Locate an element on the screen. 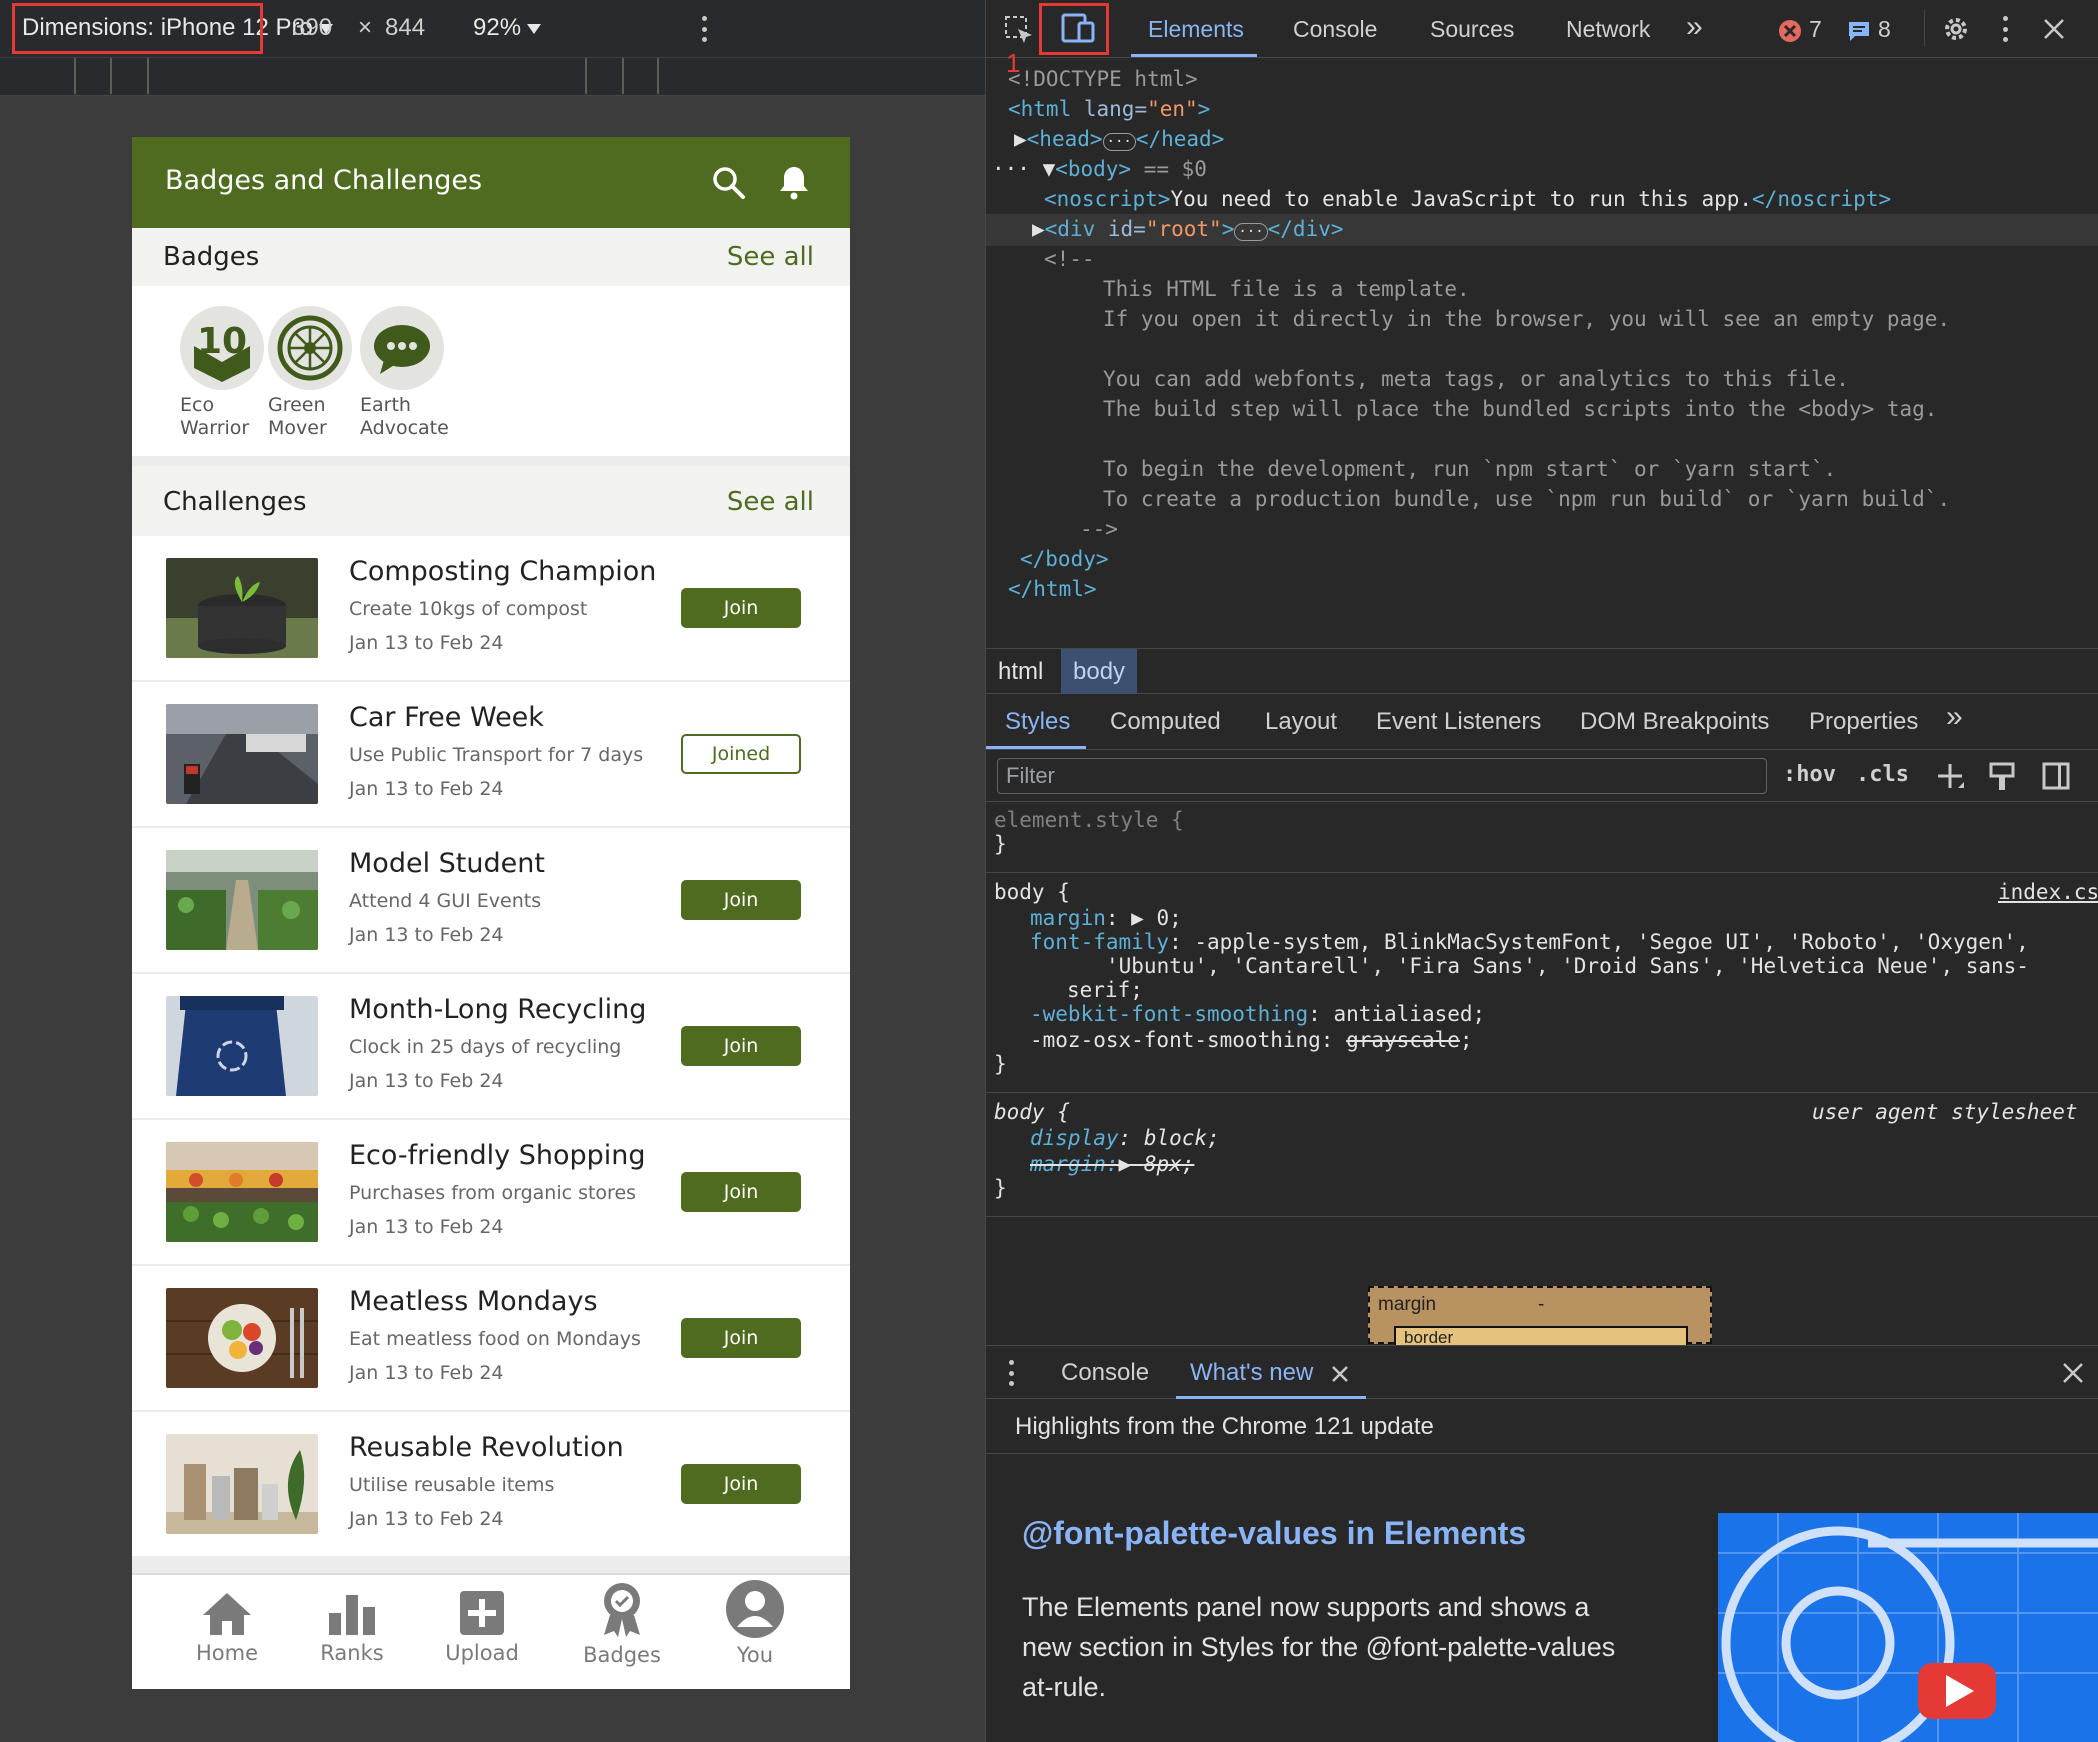 Image resolution: width=2098 pixels, height=1742 pixels. breadcrumb-body: body is located at coordinates (1099, 671).